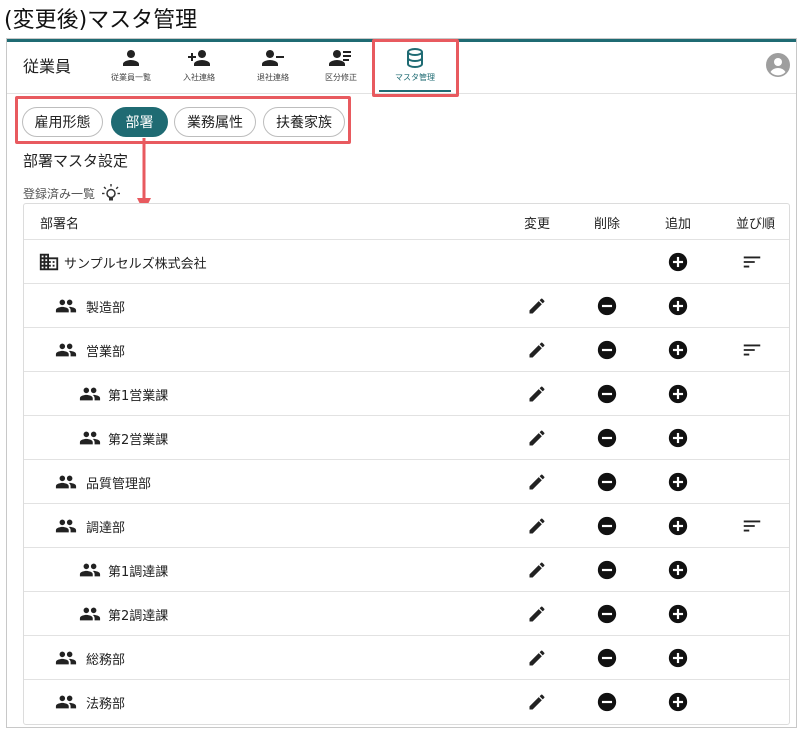  Describe the element at coordinates (199, 68) in the screenshot. I see `nav-item-join: 入社連絡` at that location.